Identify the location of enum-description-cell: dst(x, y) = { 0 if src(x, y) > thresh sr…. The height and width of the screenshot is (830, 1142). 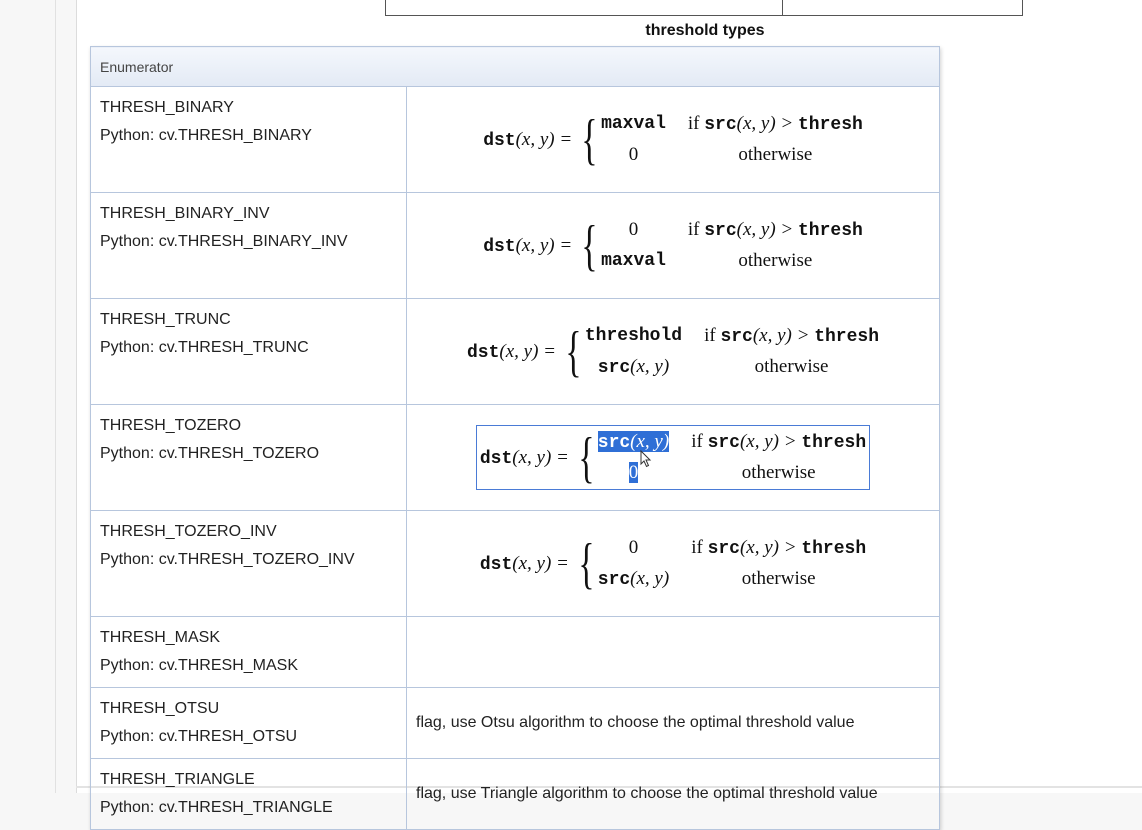
(673, 563).